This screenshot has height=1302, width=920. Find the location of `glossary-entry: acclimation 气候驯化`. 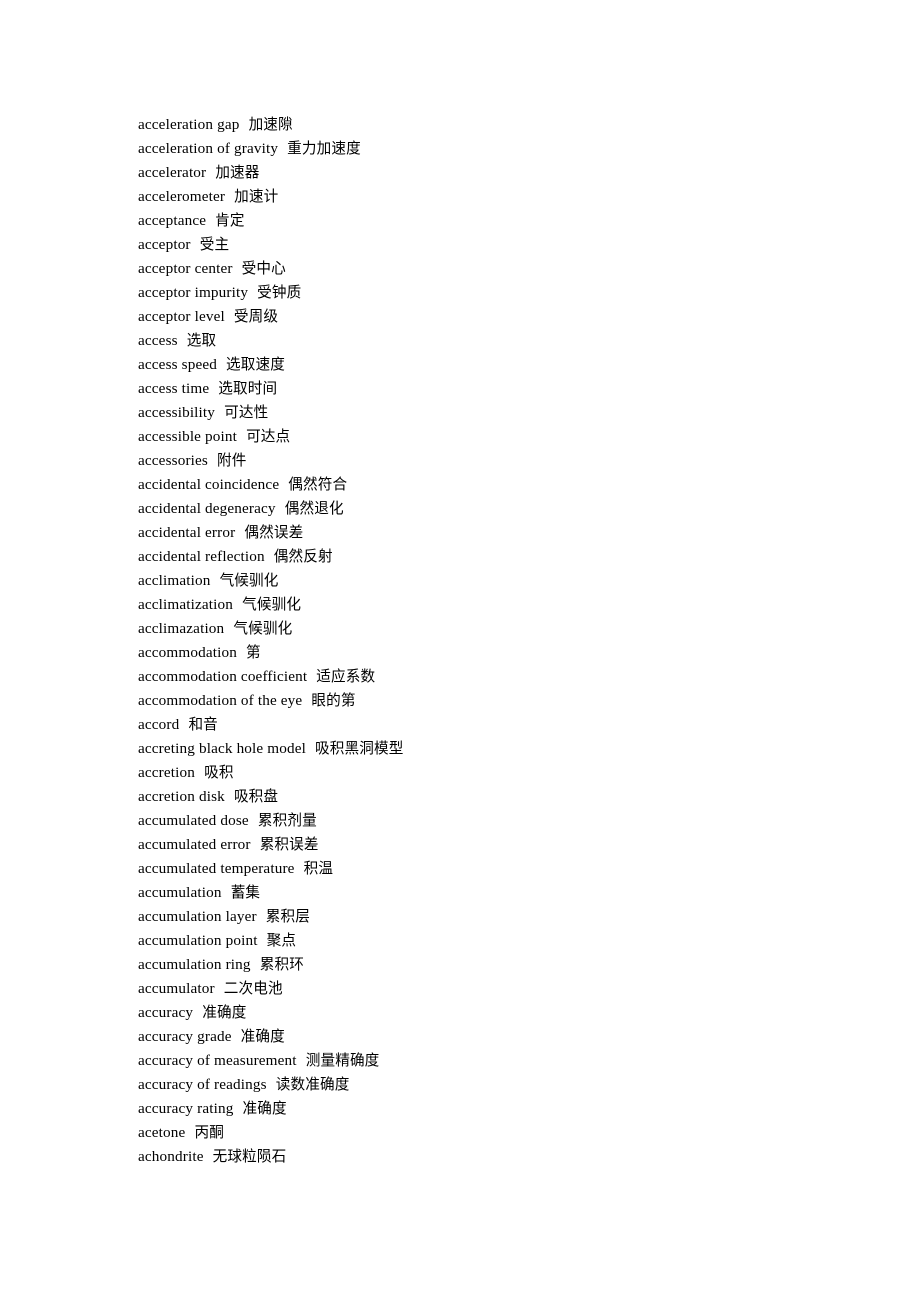

glossary-entry: acclimation 气候驯化 is located at coordinates (488, 581).